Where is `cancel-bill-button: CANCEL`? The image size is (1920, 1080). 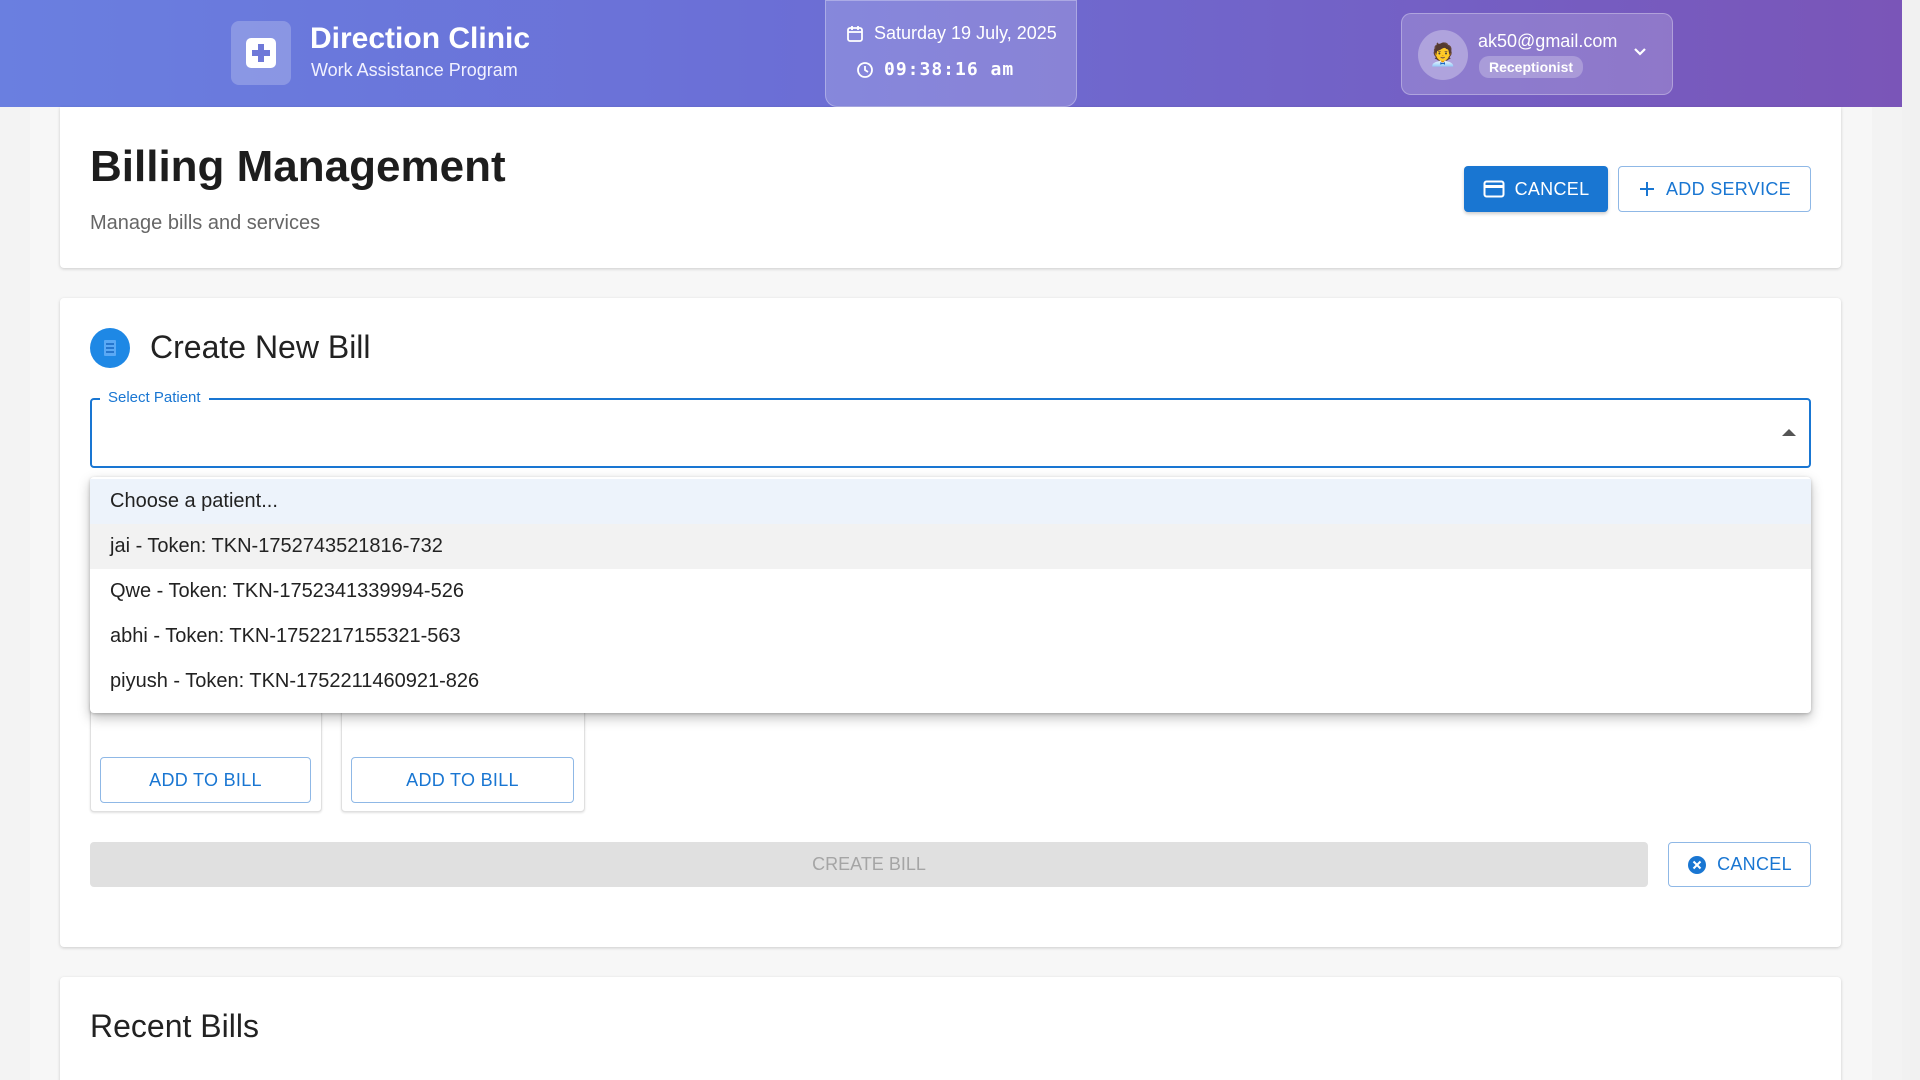
cancel-bill-button: CANCEL is located at coordinates (1739, 864).